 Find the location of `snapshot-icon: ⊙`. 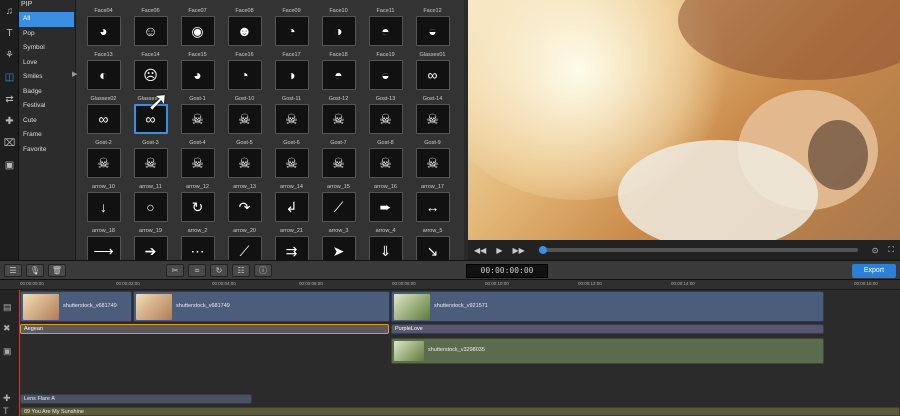

snapshot-icon: ⊙ is located at coordinates (875, 250).